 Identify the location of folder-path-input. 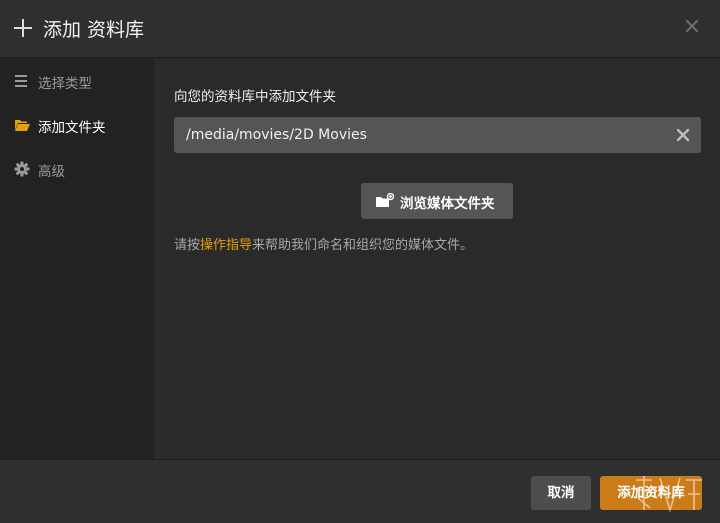
(419, 135).